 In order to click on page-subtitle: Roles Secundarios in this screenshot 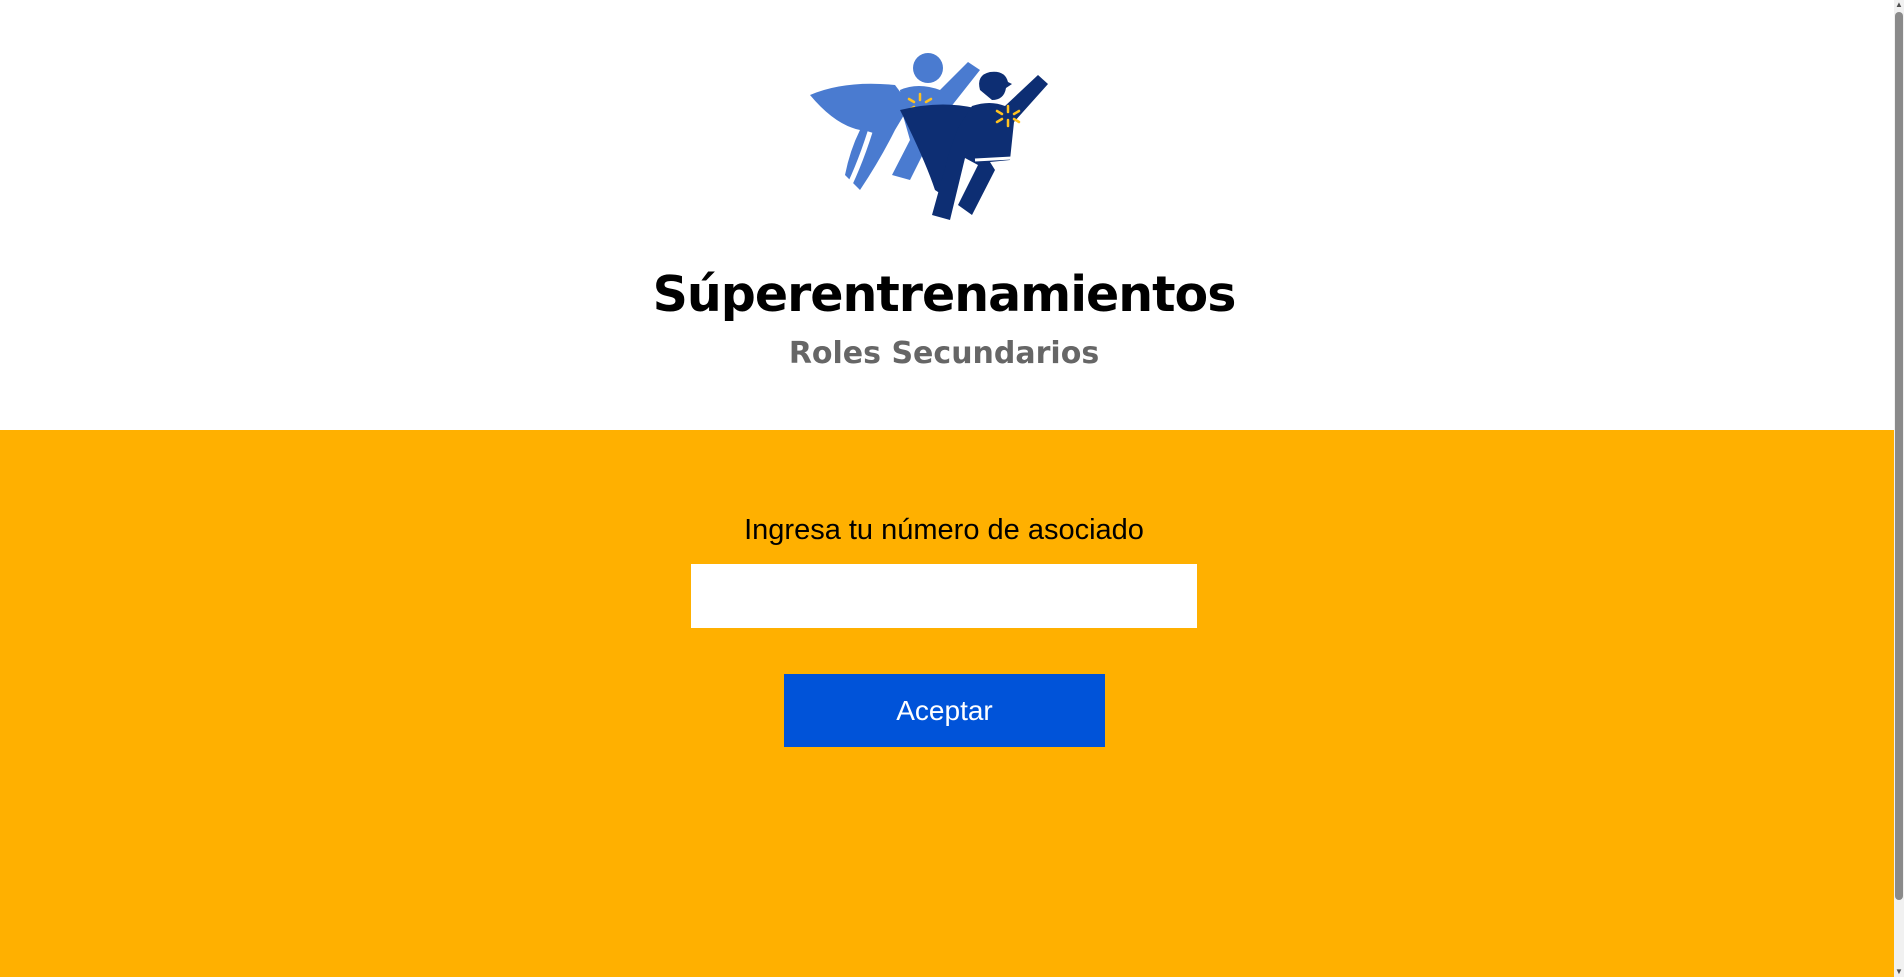, I will do `click(944, 353)`.